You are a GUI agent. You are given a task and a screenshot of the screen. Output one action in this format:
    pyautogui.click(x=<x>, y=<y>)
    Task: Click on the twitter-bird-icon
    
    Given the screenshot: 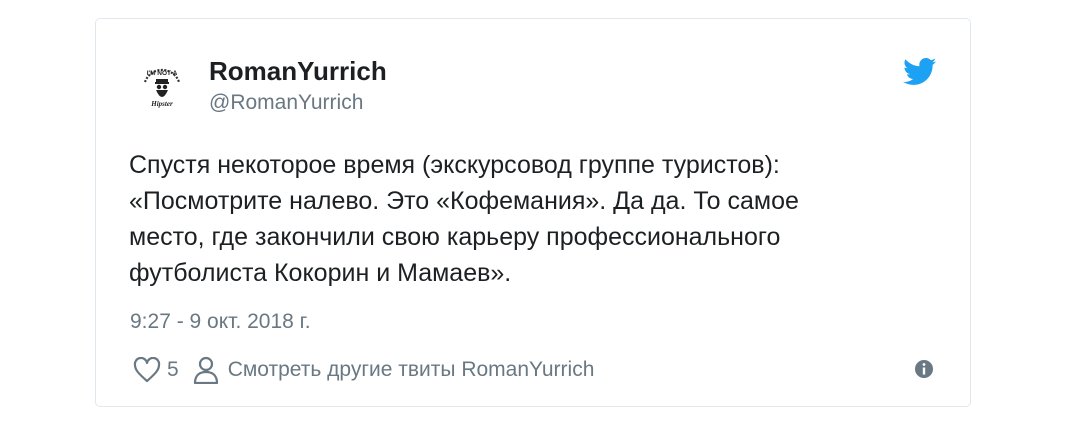 What is the action you would take?
    pyautogui.click(x=920, y=72)
    